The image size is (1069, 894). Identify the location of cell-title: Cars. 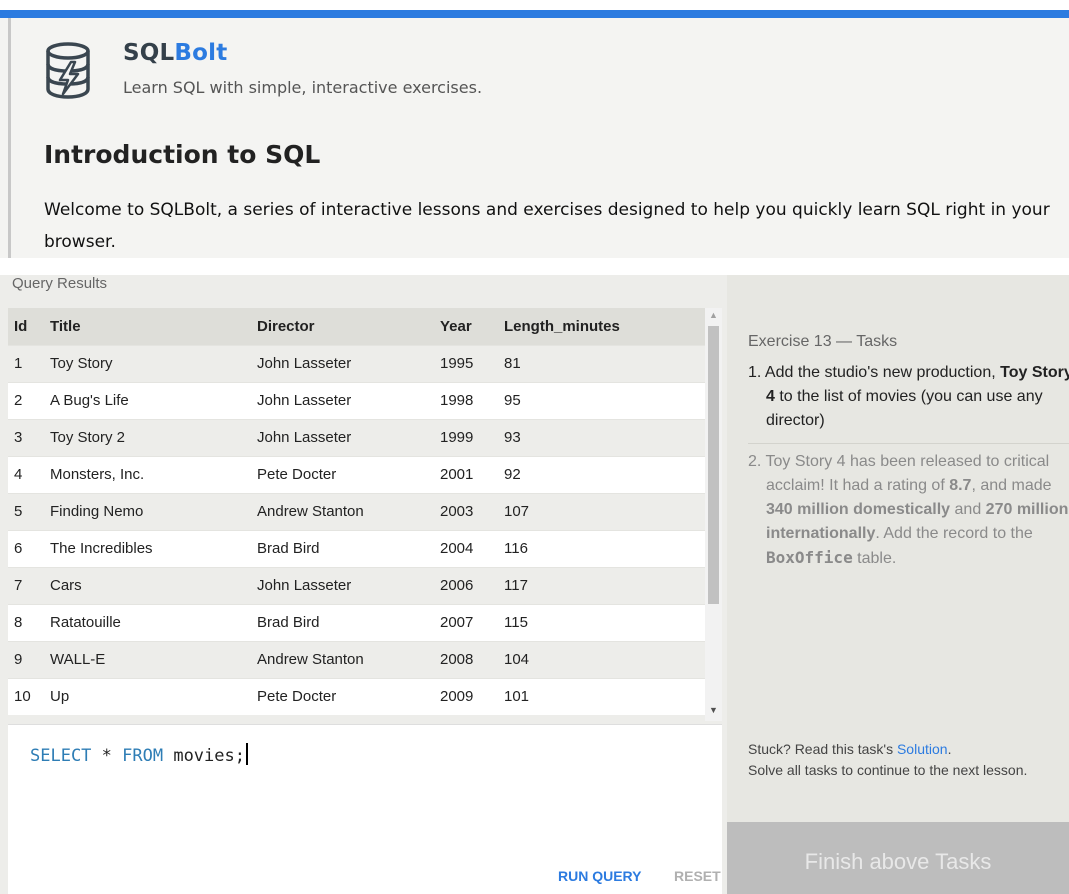
(153, 585).